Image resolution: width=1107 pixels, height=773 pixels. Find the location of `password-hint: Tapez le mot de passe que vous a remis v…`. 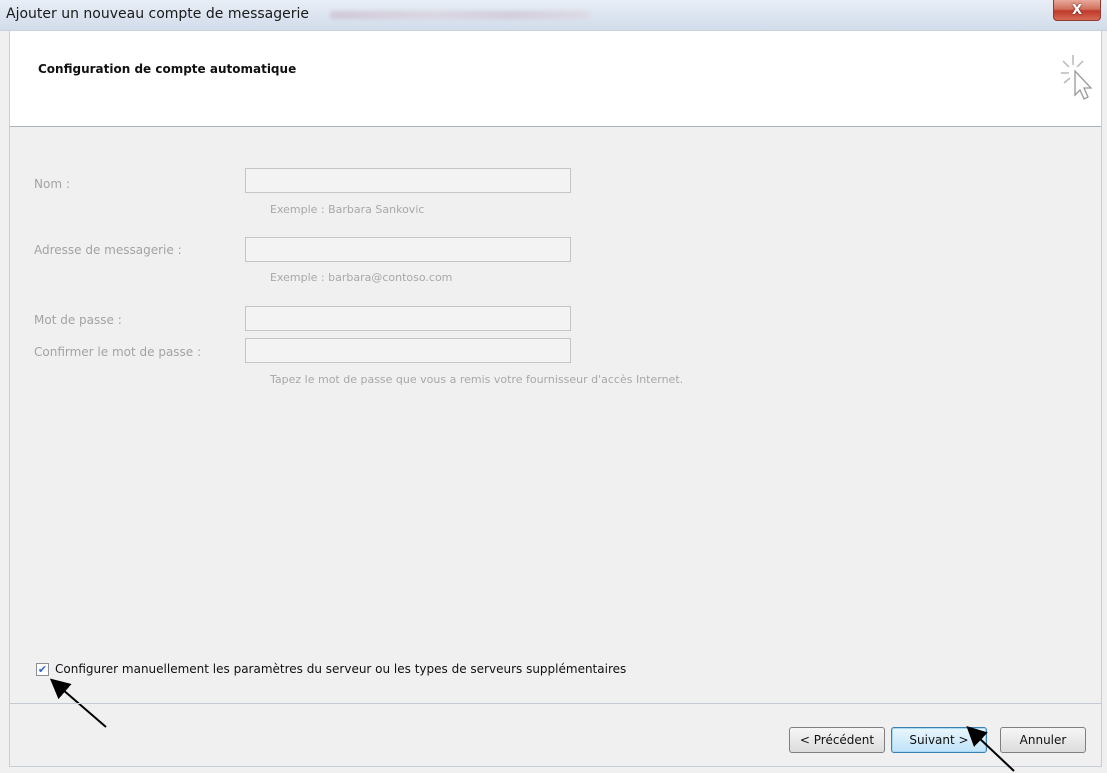

password-hint: Tapez le mot de passe que vous a remis v… is located at coordinates (477, 379).